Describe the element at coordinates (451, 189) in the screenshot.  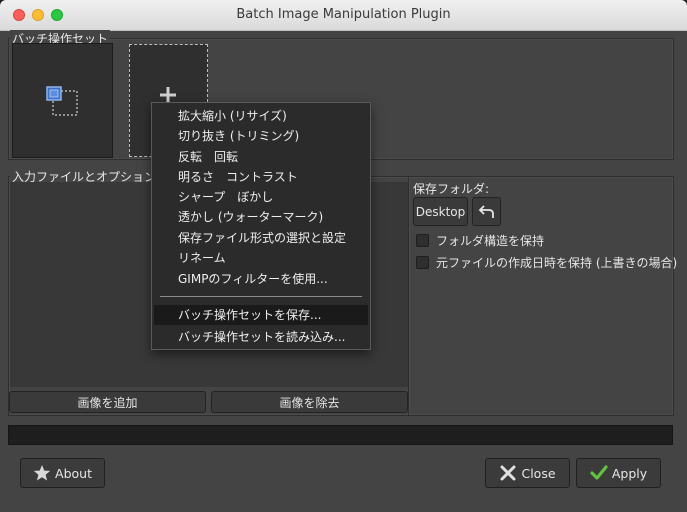
I see `save-folder-label: 保存フォルダ:` at that location.